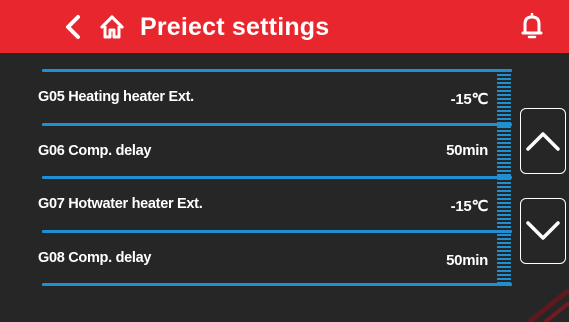 This screenshot has width=569, height=322. What do you see at coordinates (95, 258) in the screenshot?
I see `setting-label: G08 Comp. delay` at bounding box center [95, 258].